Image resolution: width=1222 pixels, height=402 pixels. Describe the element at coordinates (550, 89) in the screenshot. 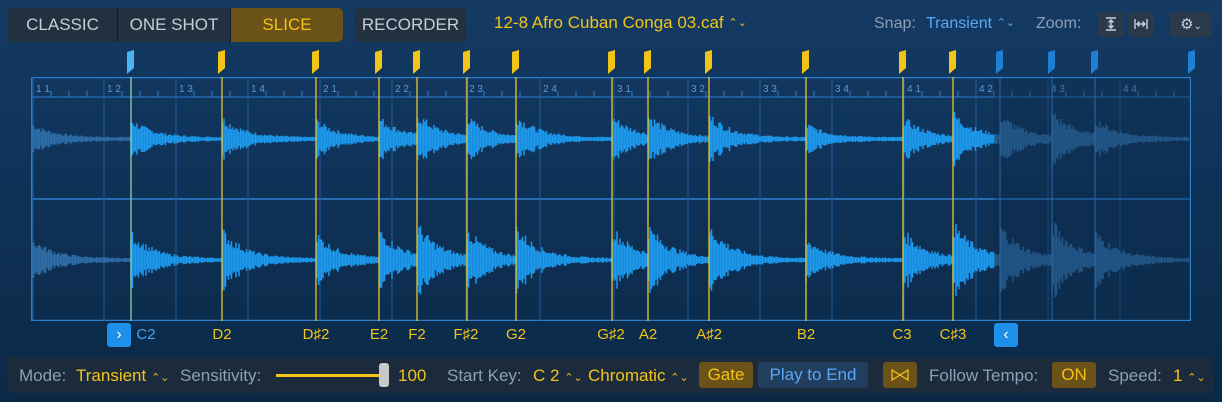

I see `ruler-label: 2 4` at that location.